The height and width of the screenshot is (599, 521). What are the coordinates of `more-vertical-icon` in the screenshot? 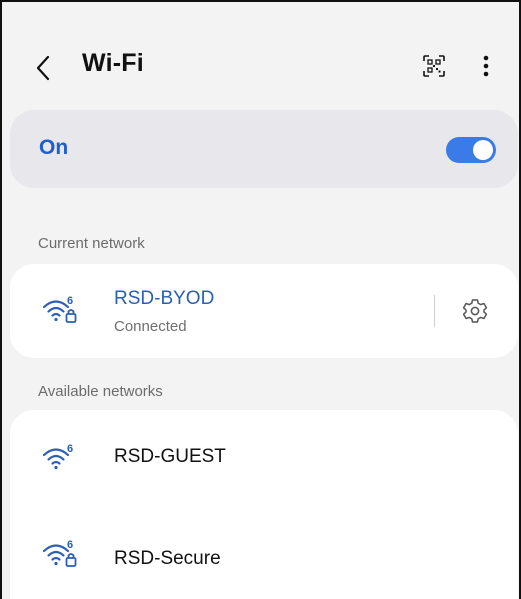 It's located at (486, 66).